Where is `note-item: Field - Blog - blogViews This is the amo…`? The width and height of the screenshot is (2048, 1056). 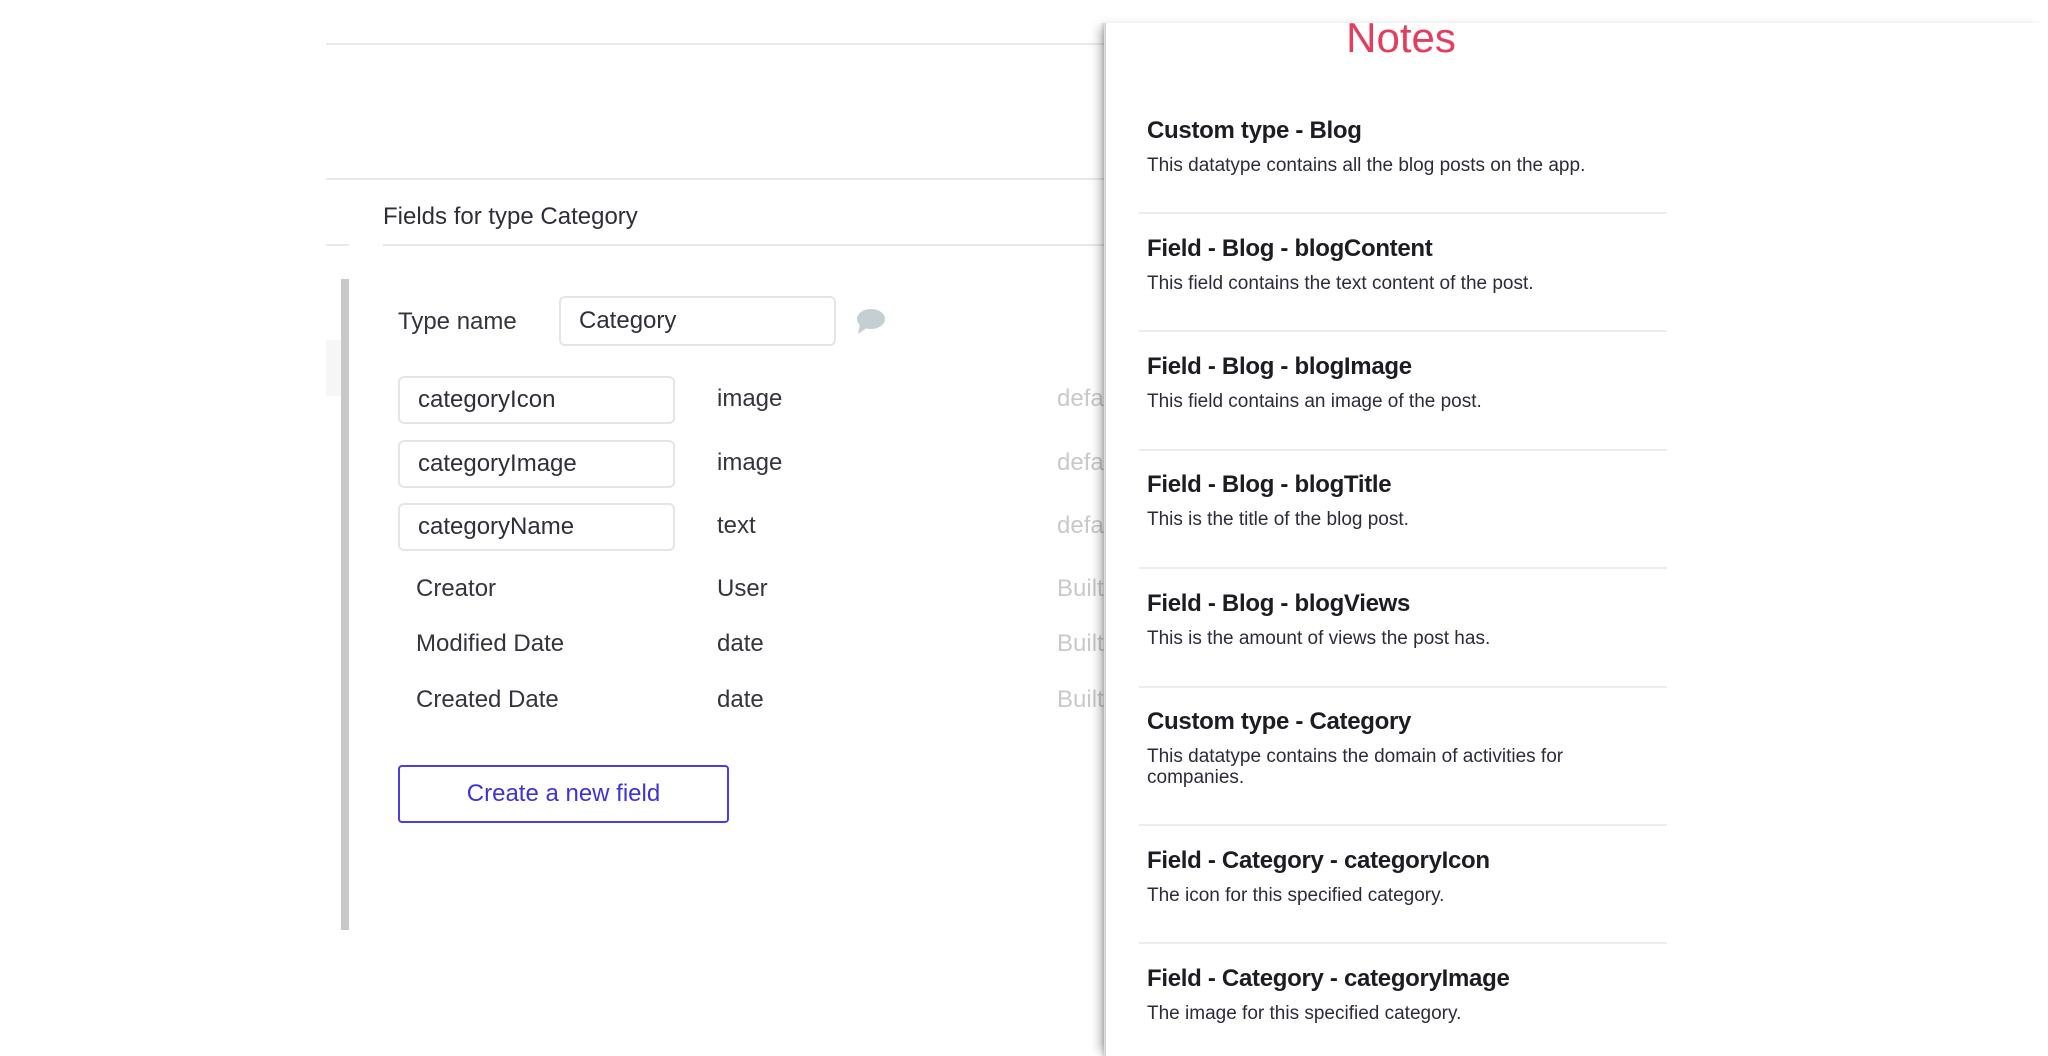
note-item: Field - Blog - blogViews This is the amo… is located at coordinates (1407, 619).